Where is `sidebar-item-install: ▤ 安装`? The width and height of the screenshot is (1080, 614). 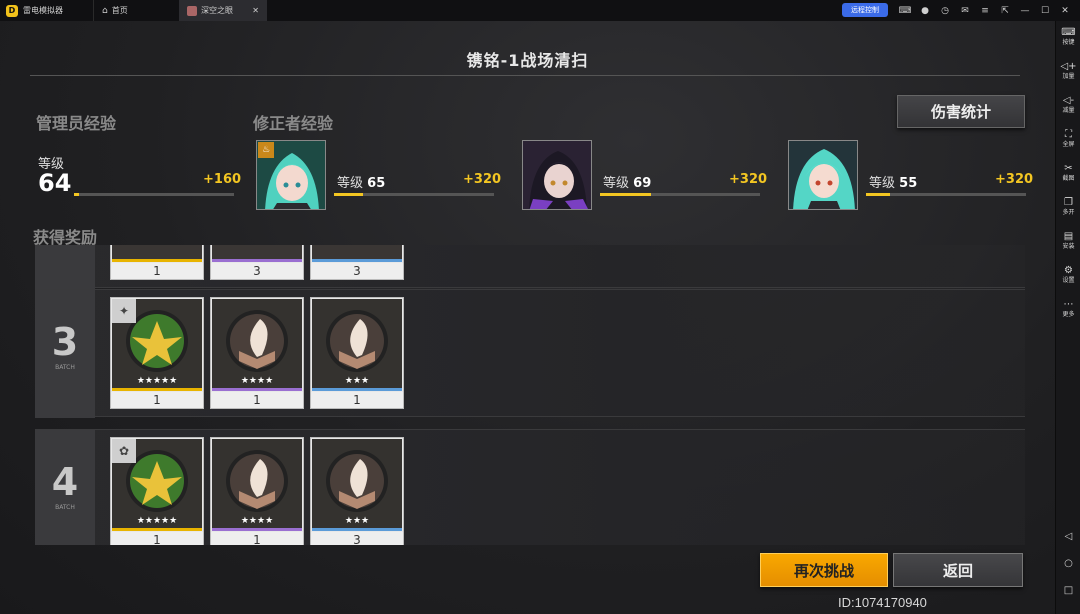
sidebar-item-install: ▤ 安装 is located at coordinates (1068, 241).